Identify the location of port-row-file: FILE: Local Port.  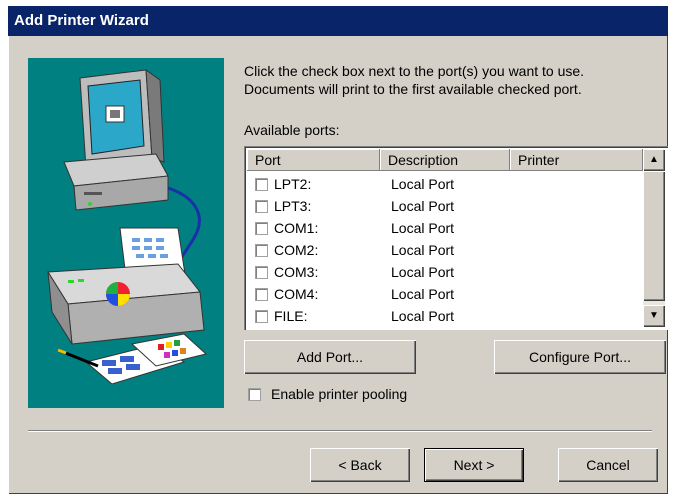
(443, 316).